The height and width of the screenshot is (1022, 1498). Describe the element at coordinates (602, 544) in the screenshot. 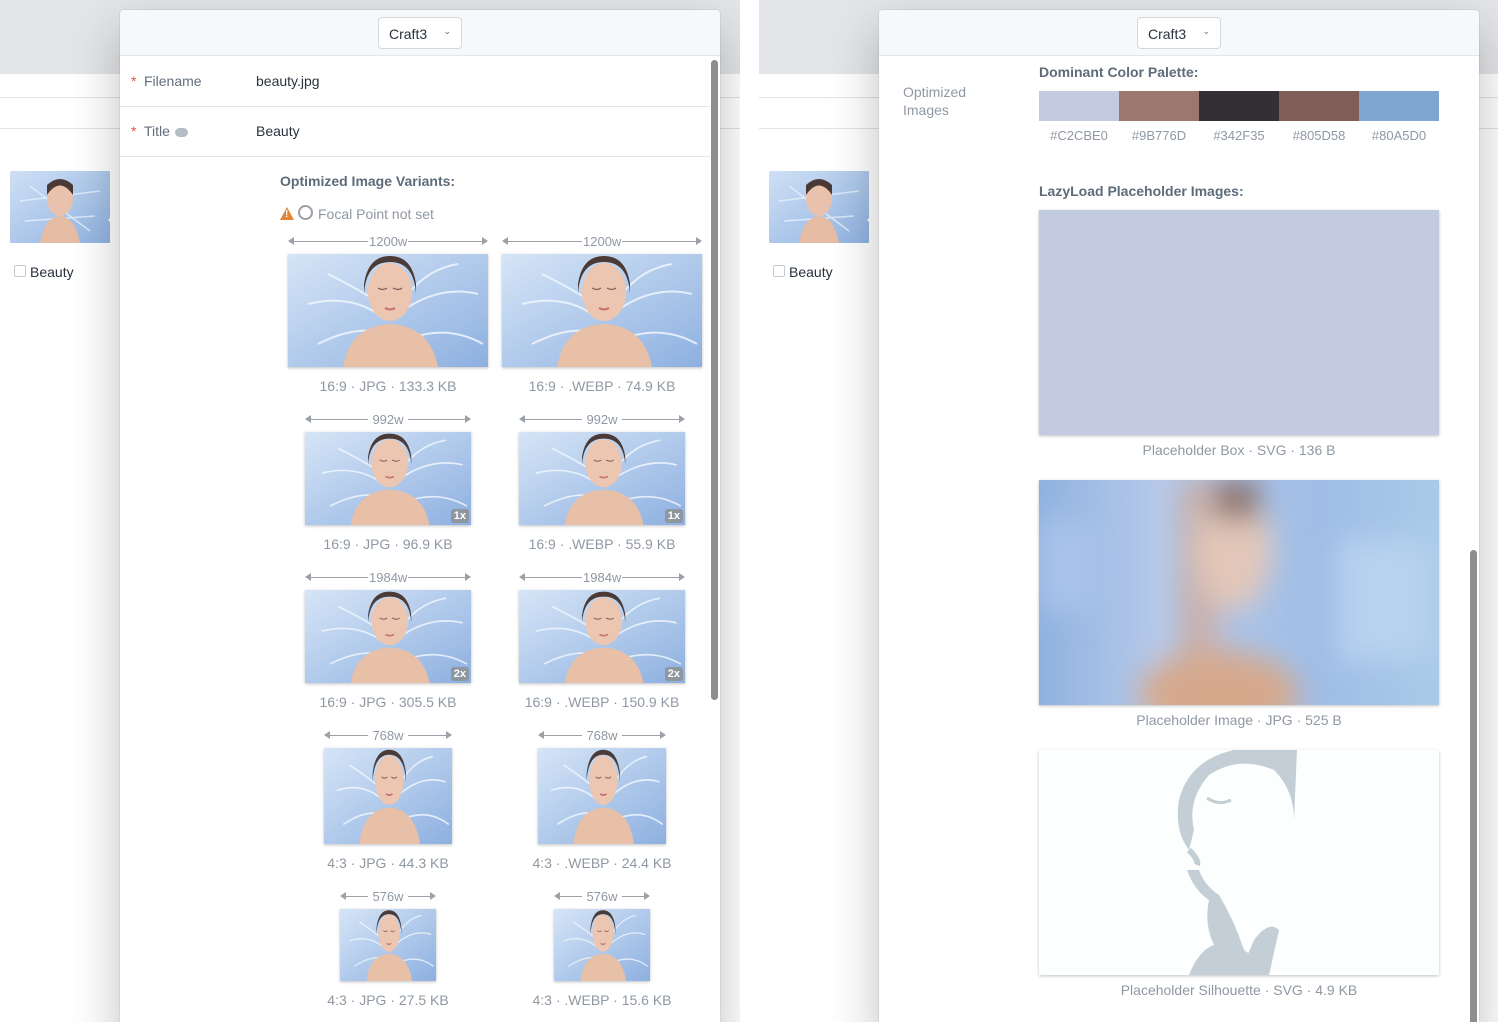

I see `variant-caption: 16:9 · .WEBP · 55.9 KB` at that location.